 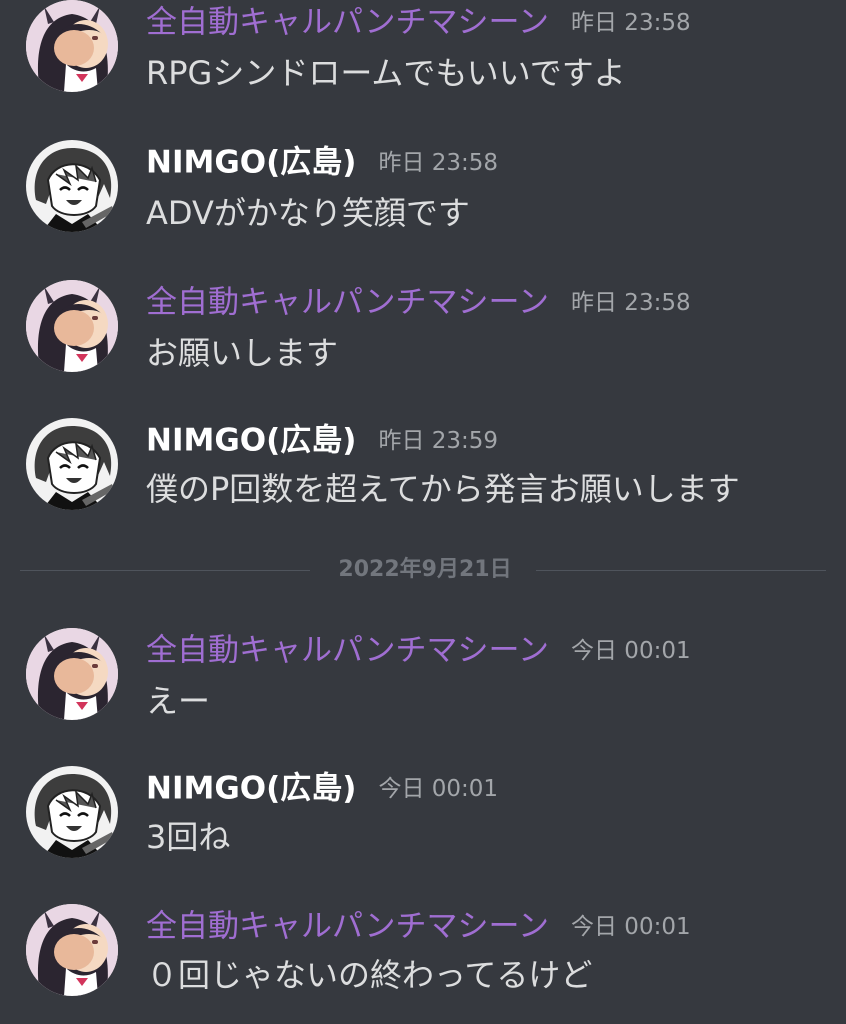 What do you see at coordinates (423, 330) in the screenshot?
I see `message-item: 全自動キャルパンチマシーン 昨日 23:58 お願いします` at bounding box center [423, 330].